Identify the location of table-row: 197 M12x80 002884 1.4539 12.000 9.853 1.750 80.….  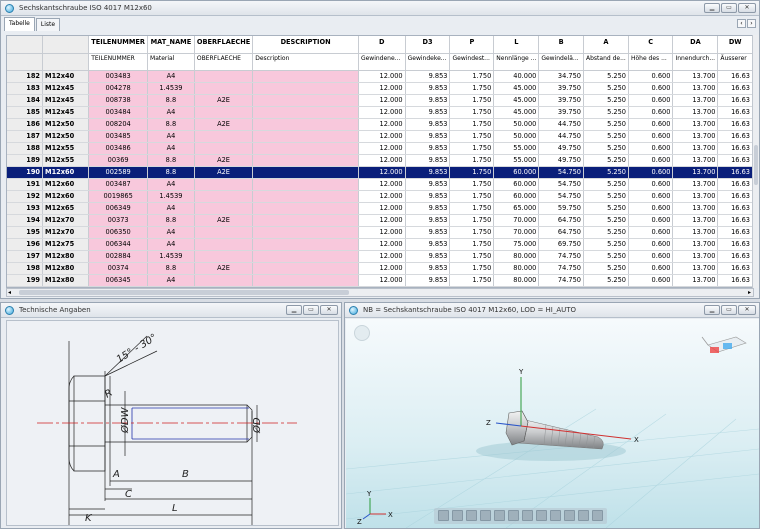
(380, 256).